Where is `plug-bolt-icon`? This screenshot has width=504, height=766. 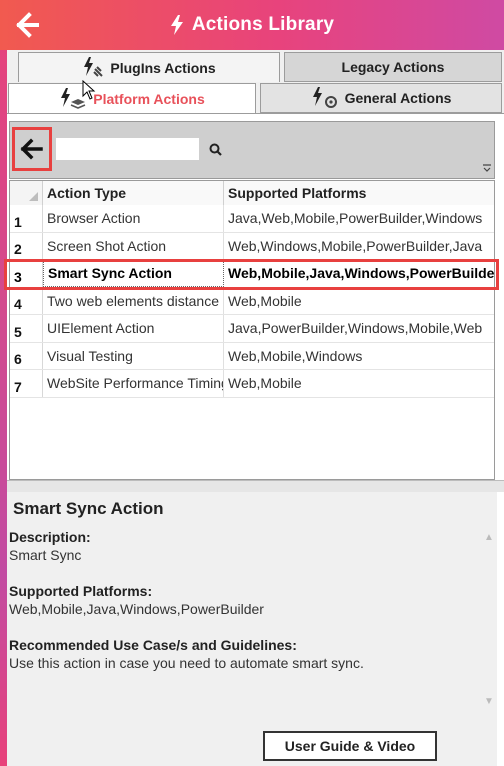
plug-bolt-icon is located at coordinates (94, 66).